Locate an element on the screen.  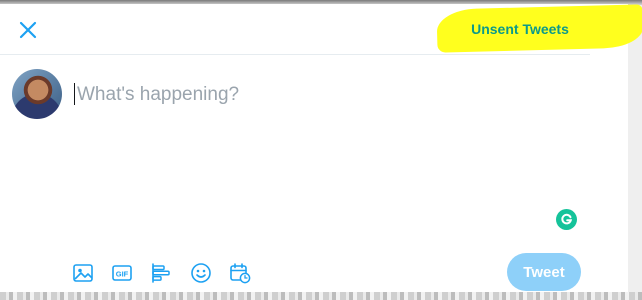
tweet-compose-input is located at coordinates (327, 95).